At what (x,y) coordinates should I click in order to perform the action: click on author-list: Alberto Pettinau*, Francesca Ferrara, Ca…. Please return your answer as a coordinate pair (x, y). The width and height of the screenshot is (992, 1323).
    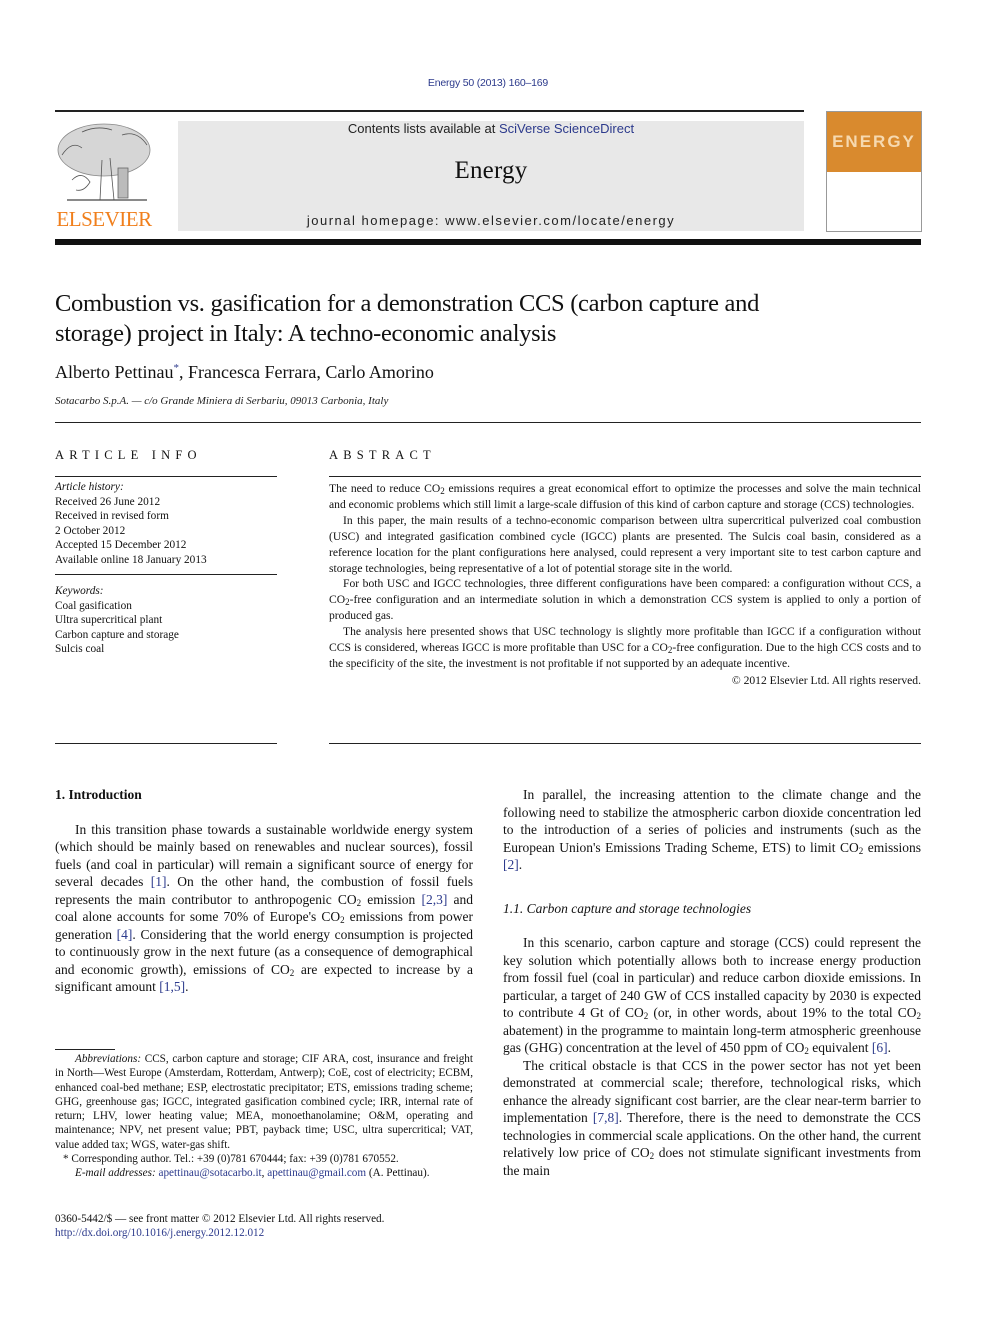
    Looking at the image, I should click on (244, 372).